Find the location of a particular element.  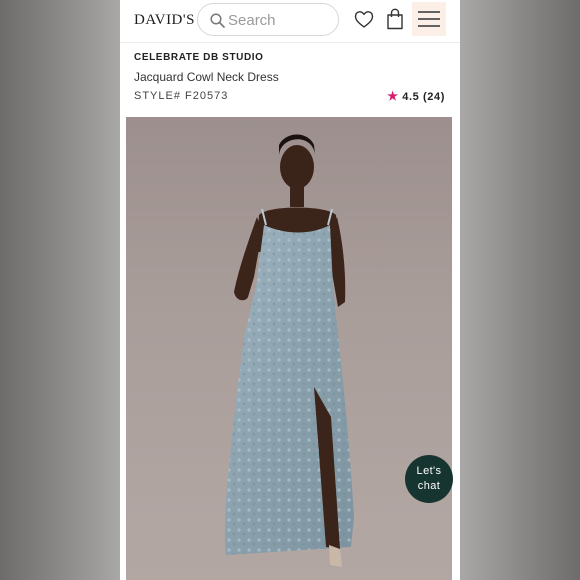

chat-label-line1: Let's is located at coordinates (429, 471).